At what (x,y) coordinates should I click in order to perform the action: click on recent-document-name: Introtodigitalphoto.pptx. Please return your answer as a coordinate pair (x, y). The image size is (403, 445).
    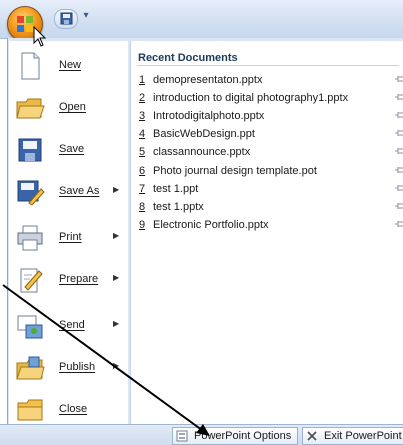
    Looking at the image, I should click on (209, 116).